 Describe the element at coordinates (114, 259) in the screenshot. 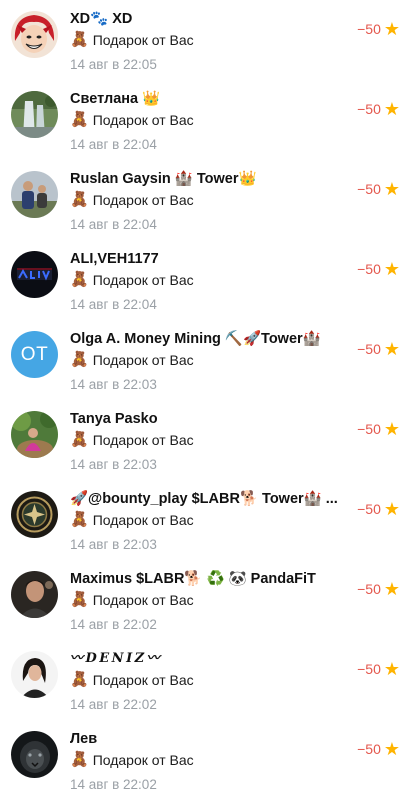

I see `contact-name: ALI,VEH1177` at that location.